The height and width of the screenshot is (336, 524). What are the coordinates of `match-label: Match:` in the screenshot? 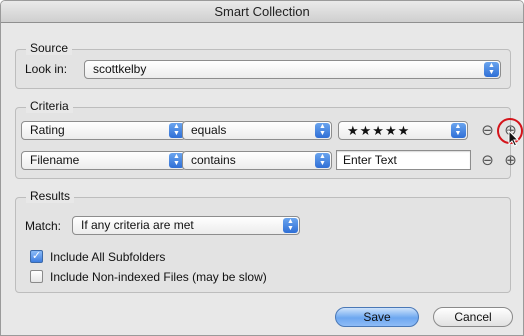 It's located at (43, 226).